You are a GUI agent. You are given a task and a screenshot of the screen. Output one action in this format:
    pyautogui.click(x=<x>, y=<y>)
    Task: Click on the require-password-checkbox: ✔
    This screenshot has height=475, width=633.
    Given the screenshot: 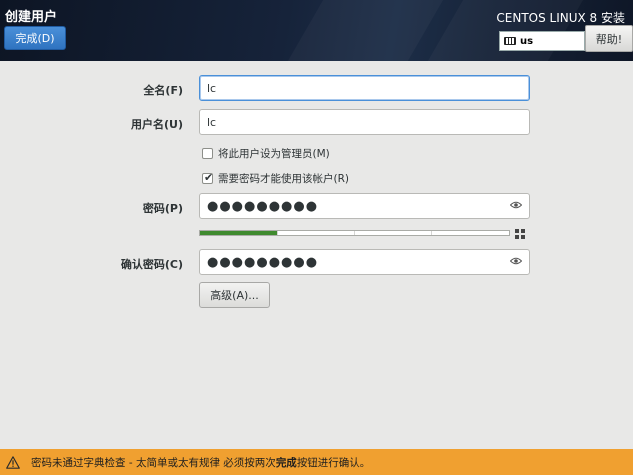 What is the action you would take?
    pyautogui.click(x=208, y=177)
    